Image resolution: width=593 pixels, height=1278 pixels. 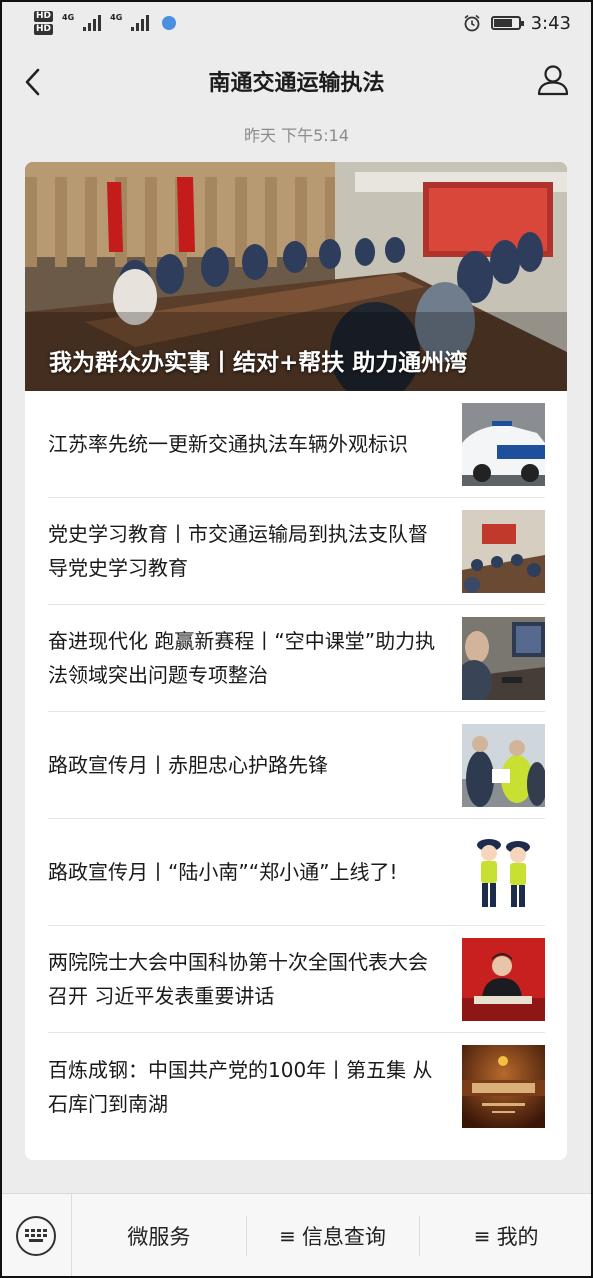 I want to click on article-title: 奋进现代化 跑赢新赛程丨“空中课堂”助力执法领域突出问题专项整治, so click(x=242, y=658).